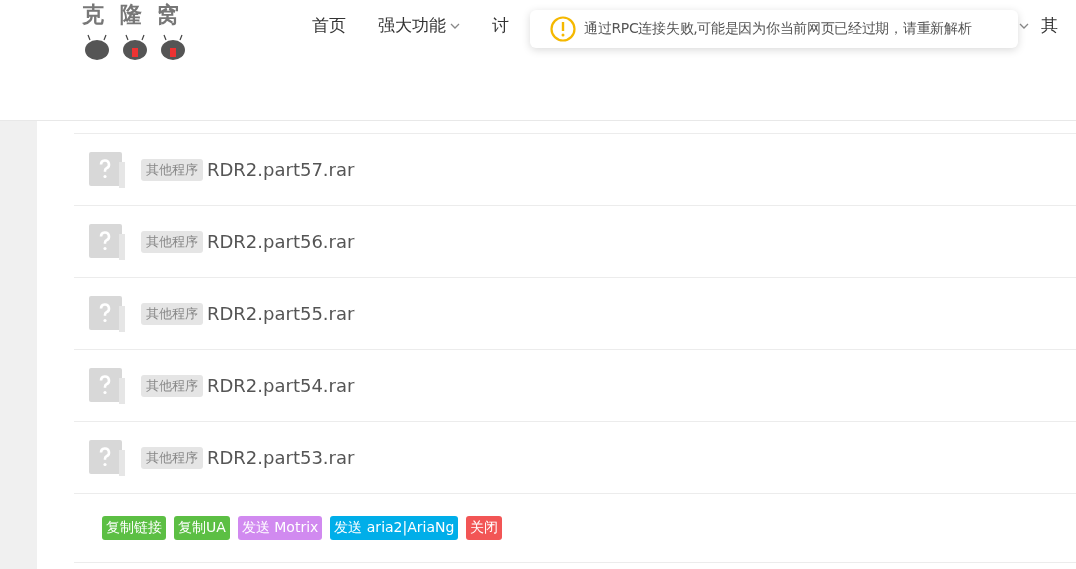  Describe the element at coordinates (281, 169) in the screenshot. I see `file-name: RDR2.part57.rar` at that location.